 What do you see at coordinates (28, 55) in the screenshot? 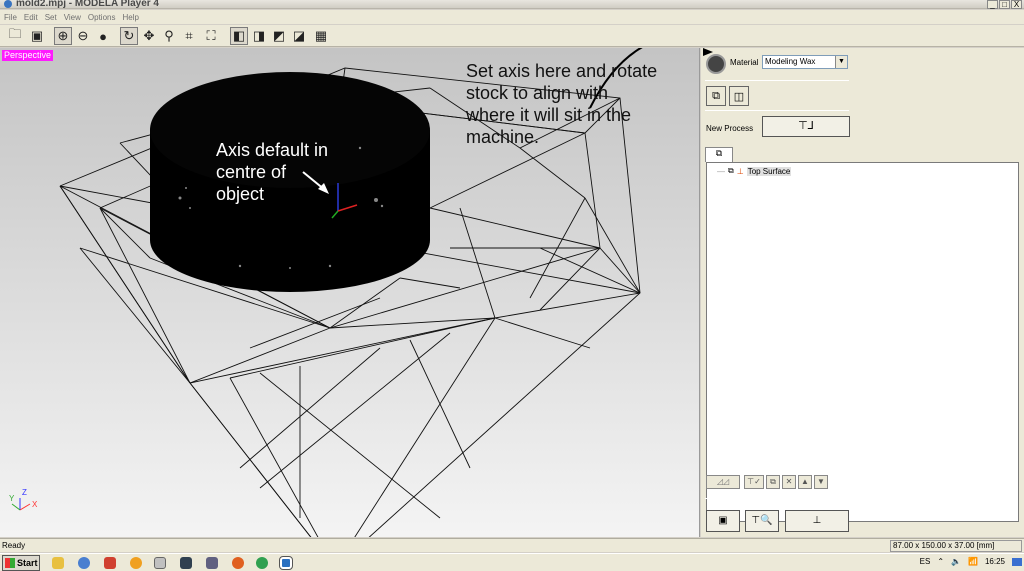
I see `view-mode-label: Perspective` at bounding box center [28, 55].